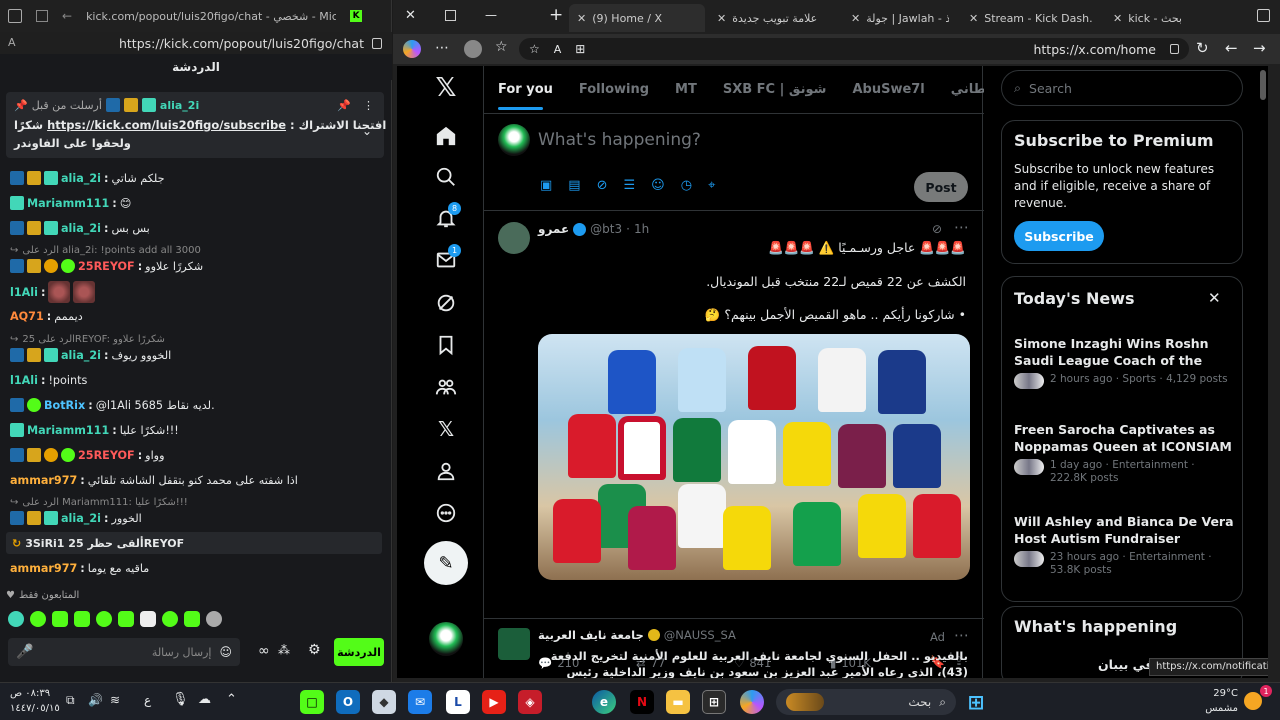  I want to click on emote-10-icon, so click(214, 619).